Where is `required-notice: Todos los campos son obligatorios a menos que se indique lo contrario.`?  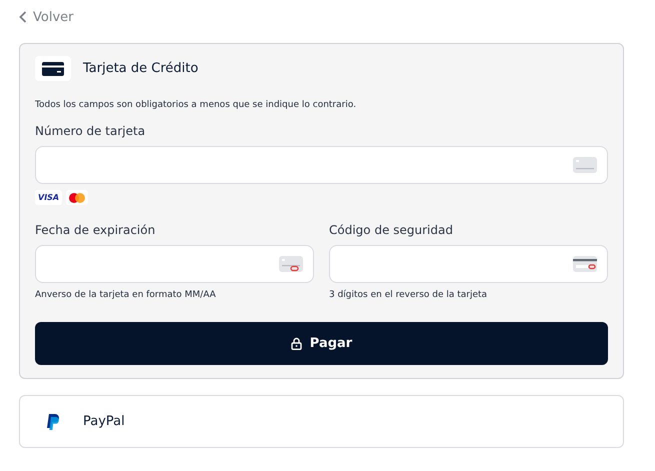 required-notice: Todos los campos son obligatorios a menos que se indique lo contrario. is located at coordinates (196, 105).